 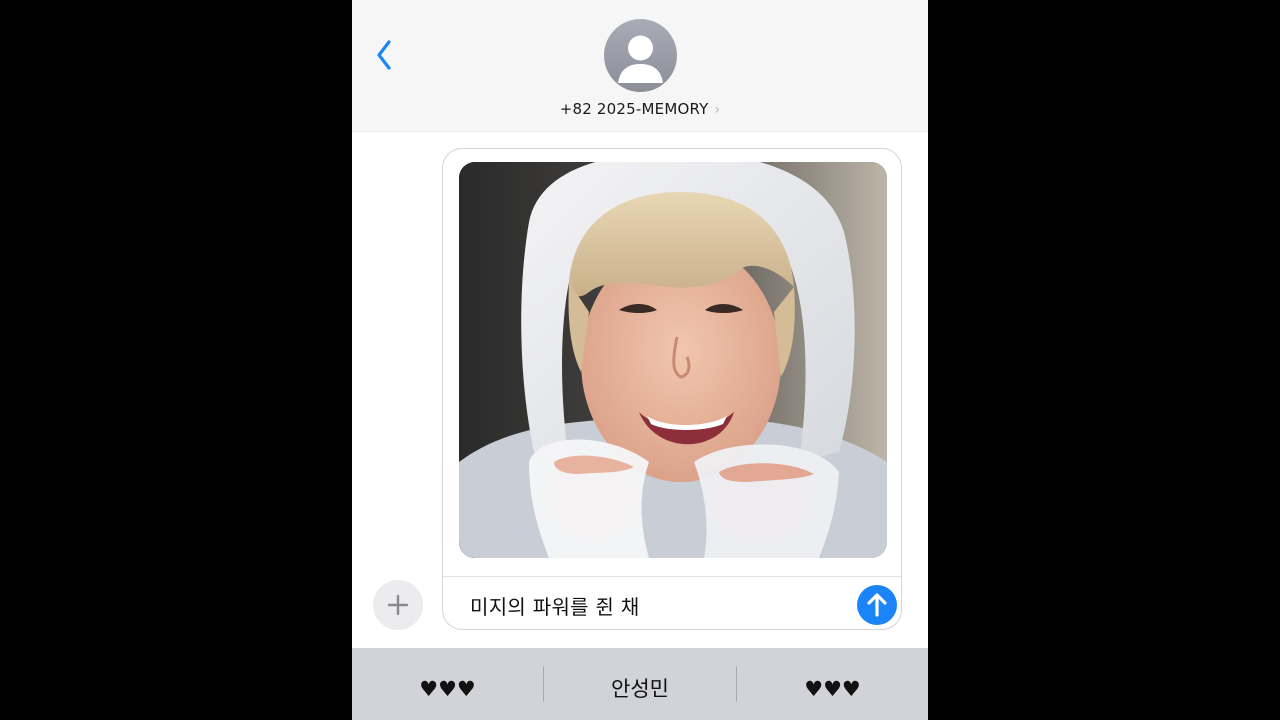 I want to click on suggestion-item-1: ♥♥♥, so click(x=447, y=684).